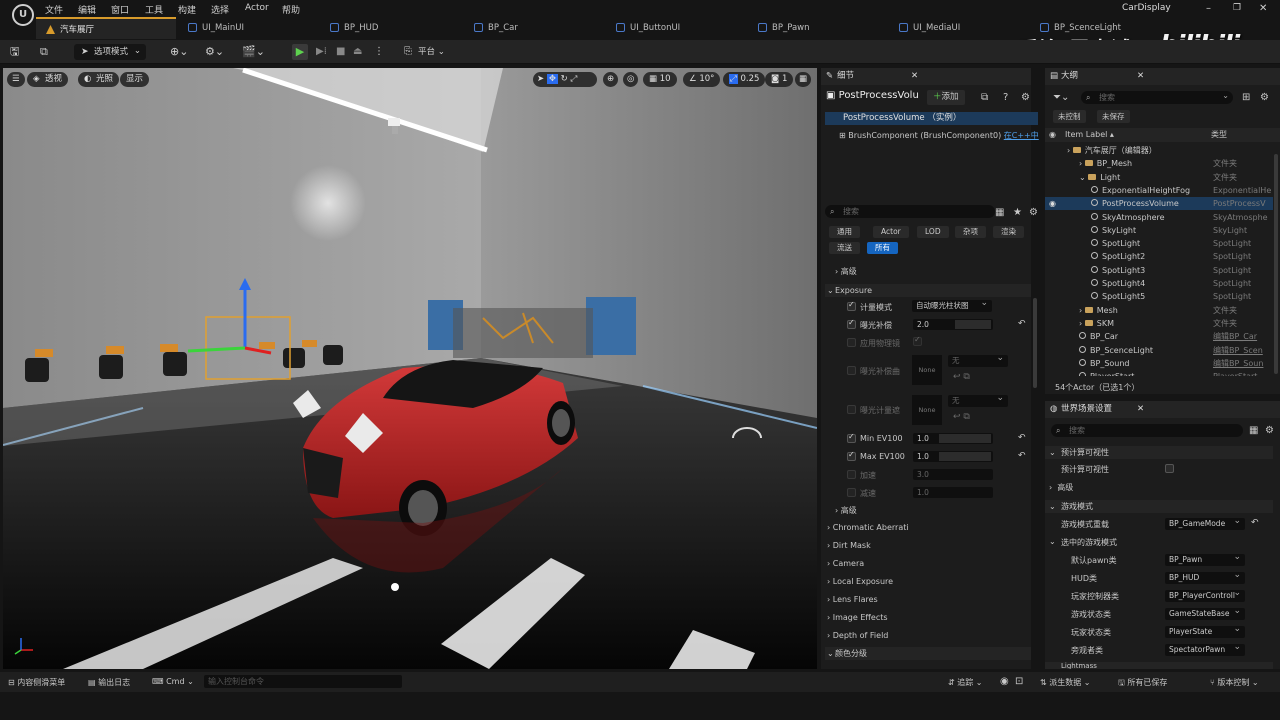 The image size is (1280, 720). What do you see at coordinates (845, 563) in the screenshot?
I see `section-camera: › Camera` at bounding box center [845, 563].